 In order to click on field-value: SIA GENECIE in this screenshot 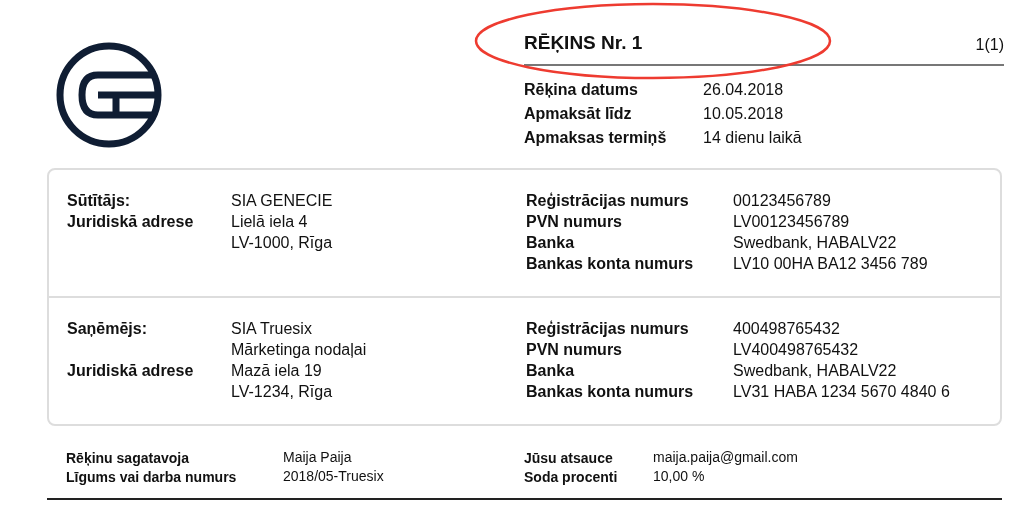, I will do `click(282, 200)`.